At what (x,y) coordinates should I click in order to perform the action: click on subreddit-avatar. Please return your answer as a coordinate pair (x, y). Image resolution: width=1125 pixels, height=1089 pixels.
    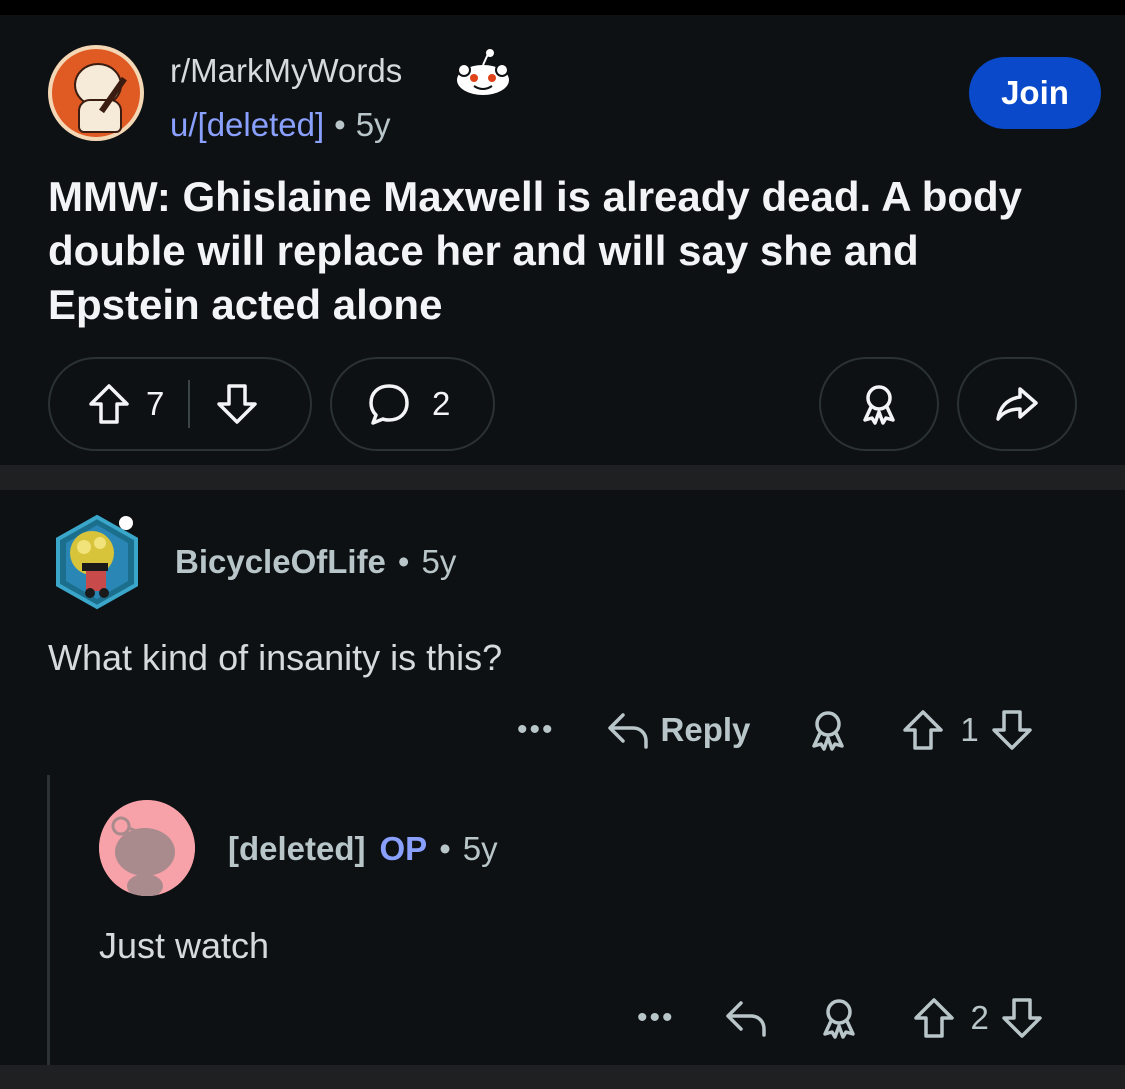
    Looking at the image, I should click on (96, 93).